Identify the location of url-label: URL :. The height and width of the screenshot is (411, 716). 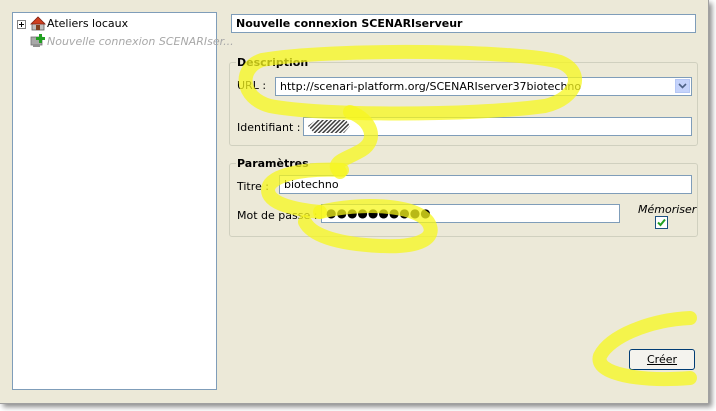
(252, 85).